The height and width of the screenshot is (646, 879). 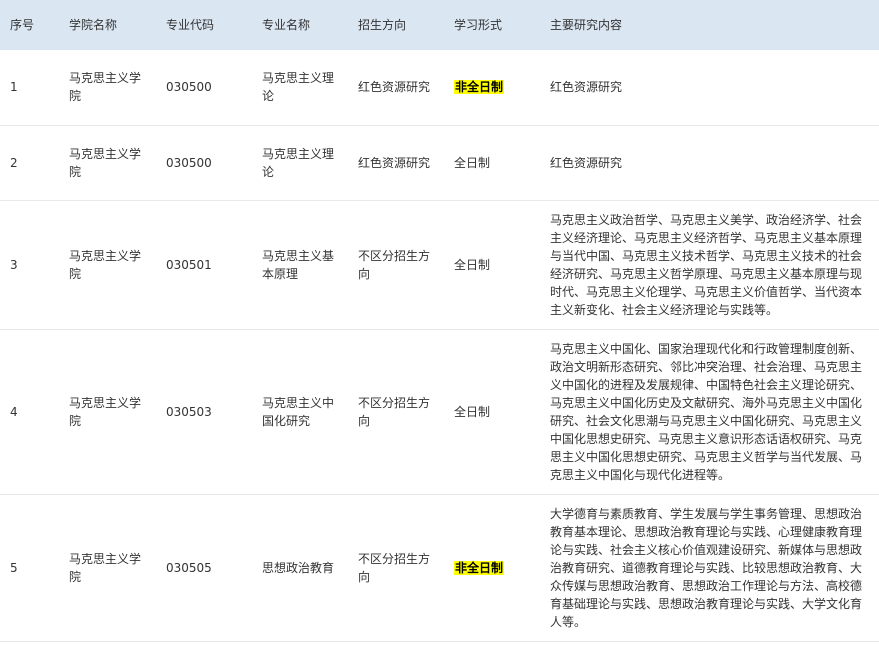 I want to click on header-direction: 招生方向, so click(x=382, y=24).